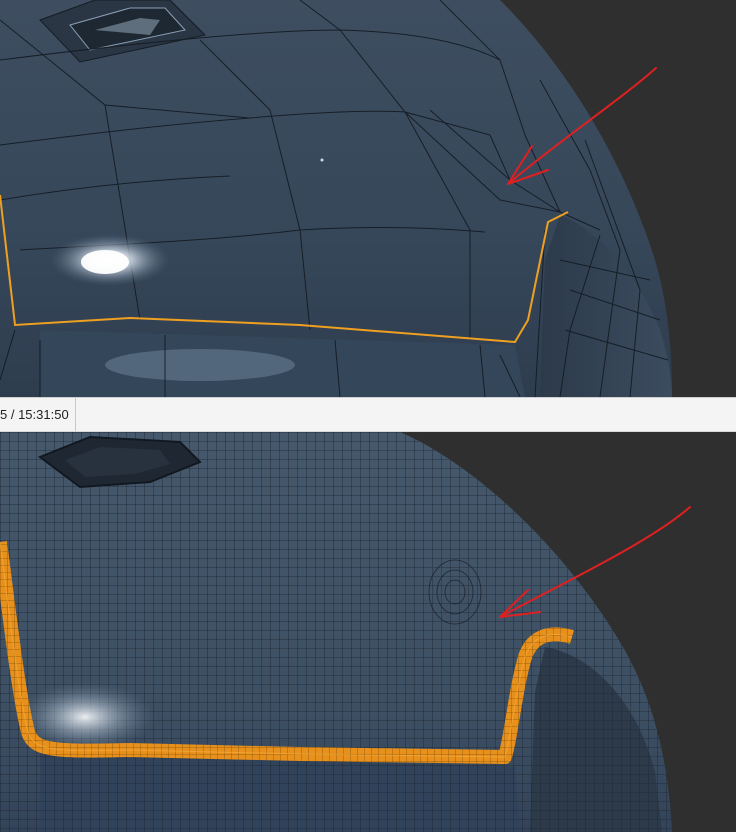 The image size is (736, 832). What do you see at coordinates (368, 414) in the screenshot?
I see `status-bar: 5 / 15:31:50` at bounding box center [368, 414].